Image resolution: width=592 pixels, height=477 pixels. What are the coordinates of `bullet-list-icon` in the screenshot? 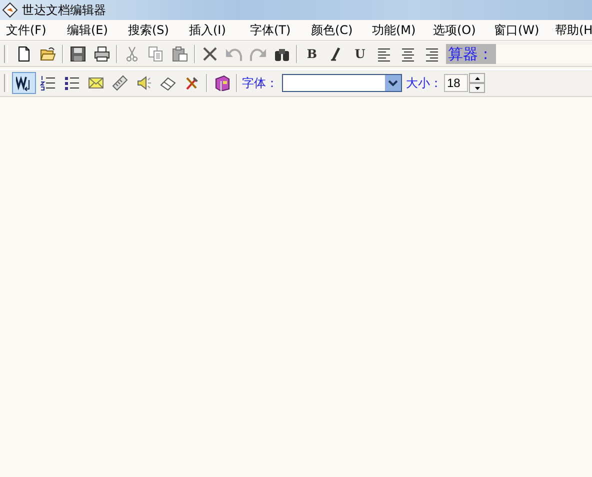 It's located at (72, 83).